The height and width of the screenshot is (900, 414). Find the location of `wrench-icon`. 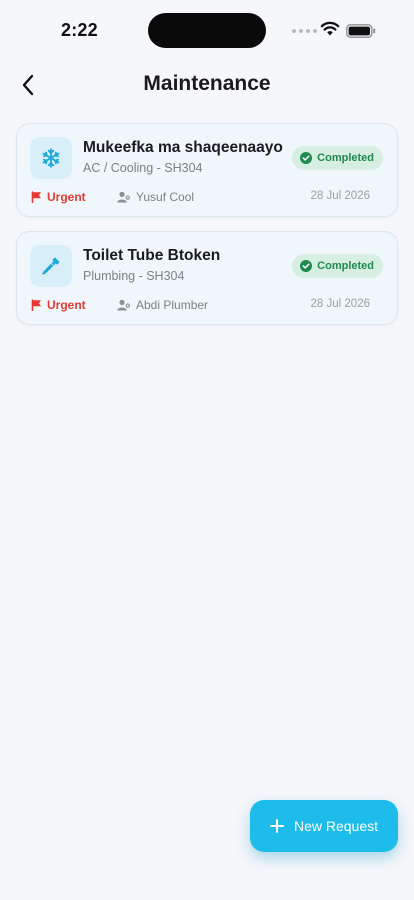

wrench-icon is located at coordinates (51, 266).